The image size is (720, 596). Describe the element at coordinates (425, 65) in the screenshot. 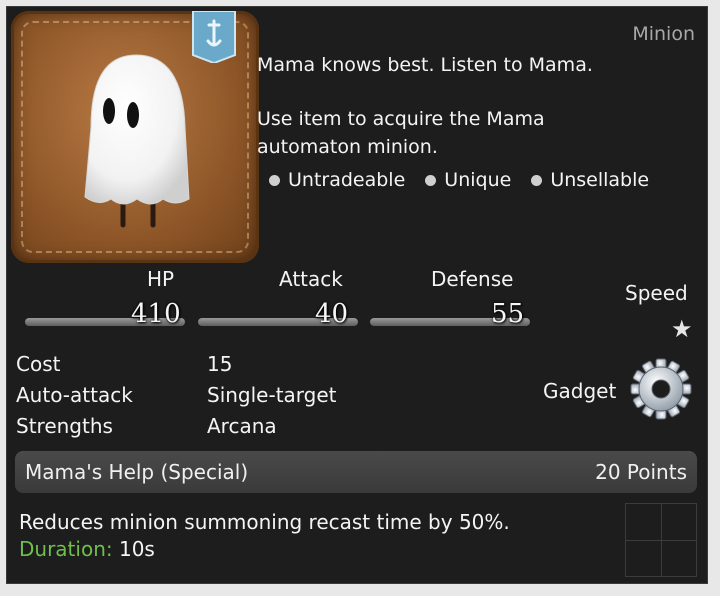

I see `flavor-text: Mama knows best. Listen to Mama.` at that location.